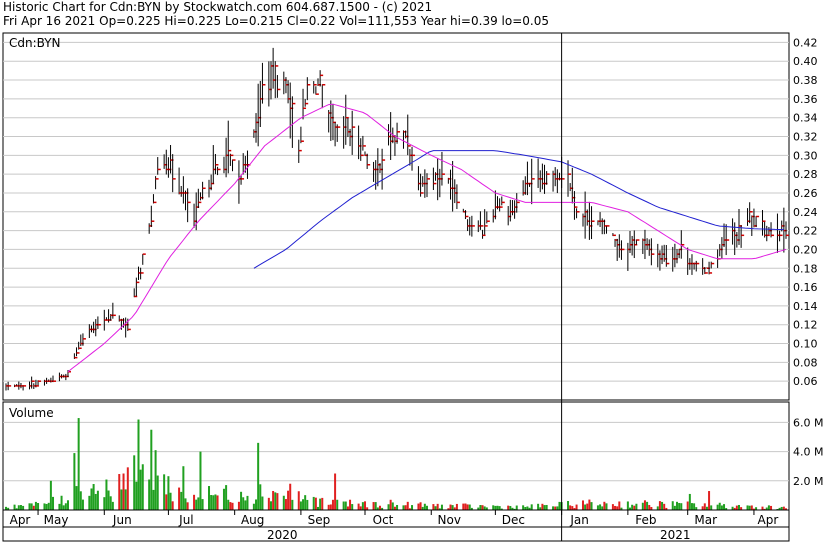 The image size is (830, 543). Describe the element at coordinates (805, 118) in the screenshot. I see `price-tick-label: 0.34` at that location.